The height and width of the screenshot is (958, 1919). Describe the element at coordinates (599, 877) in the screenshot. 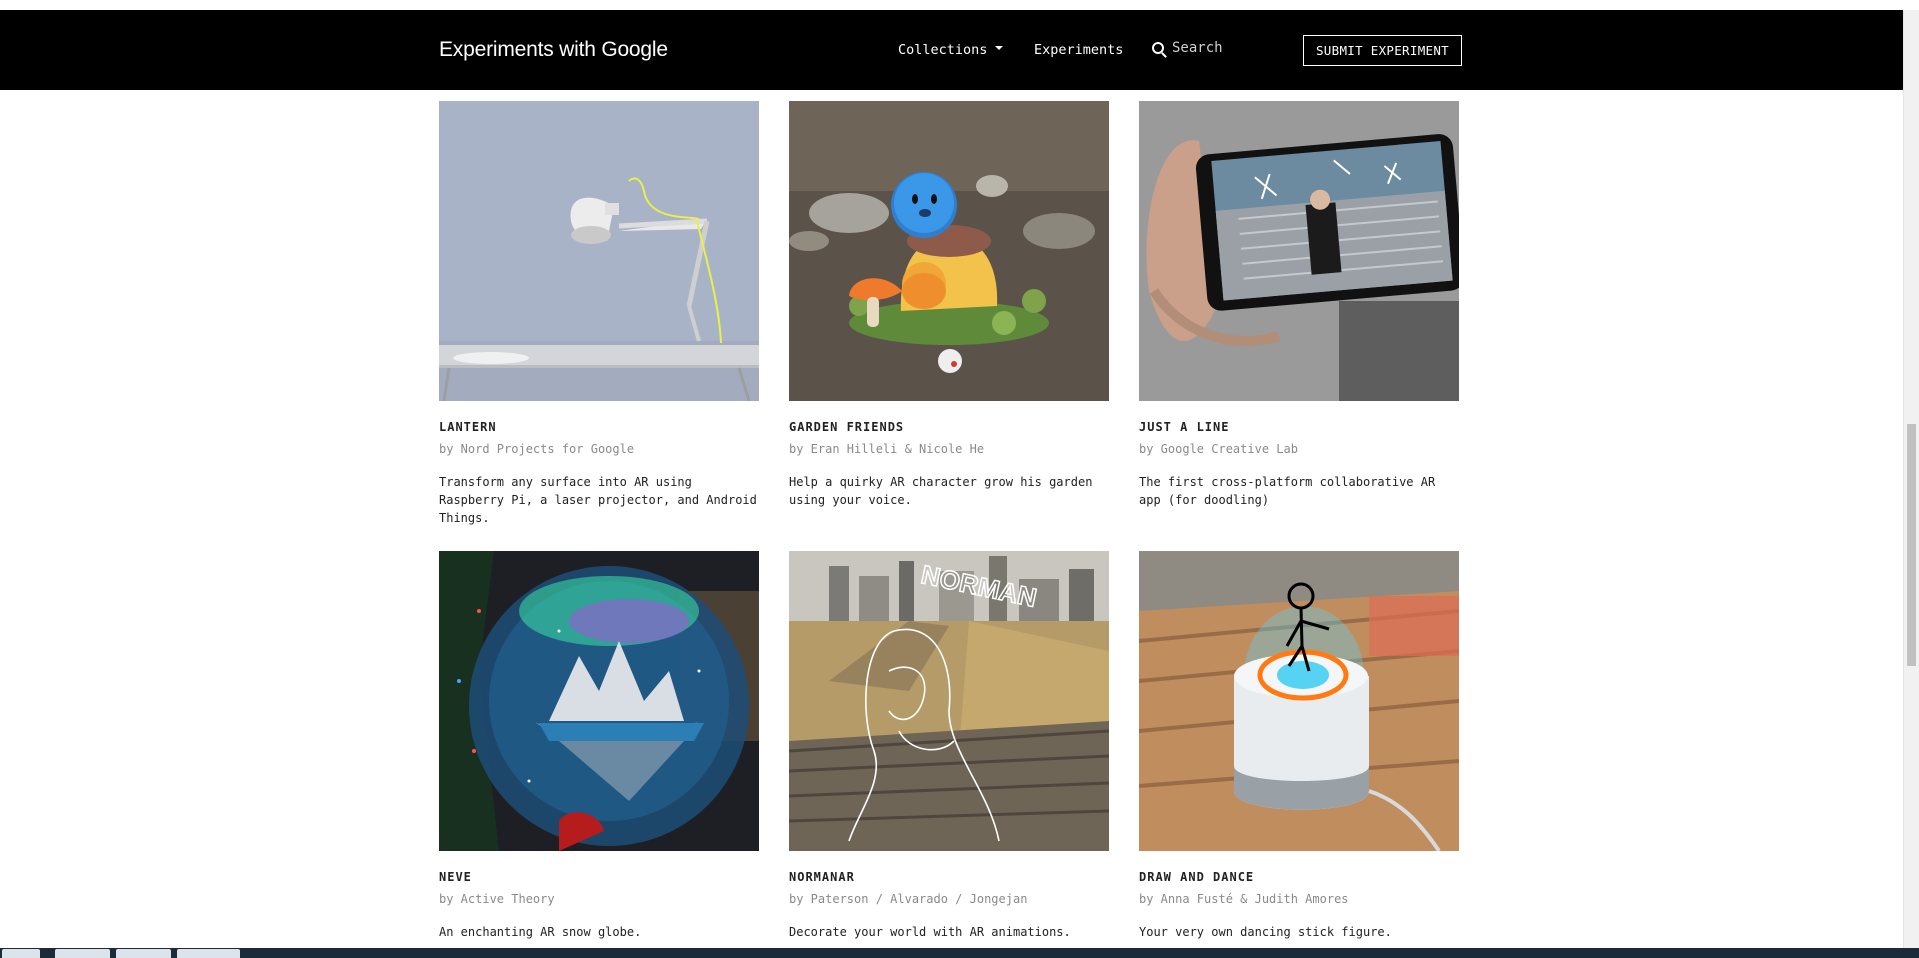

I see `card-title: NEVE` at that location.